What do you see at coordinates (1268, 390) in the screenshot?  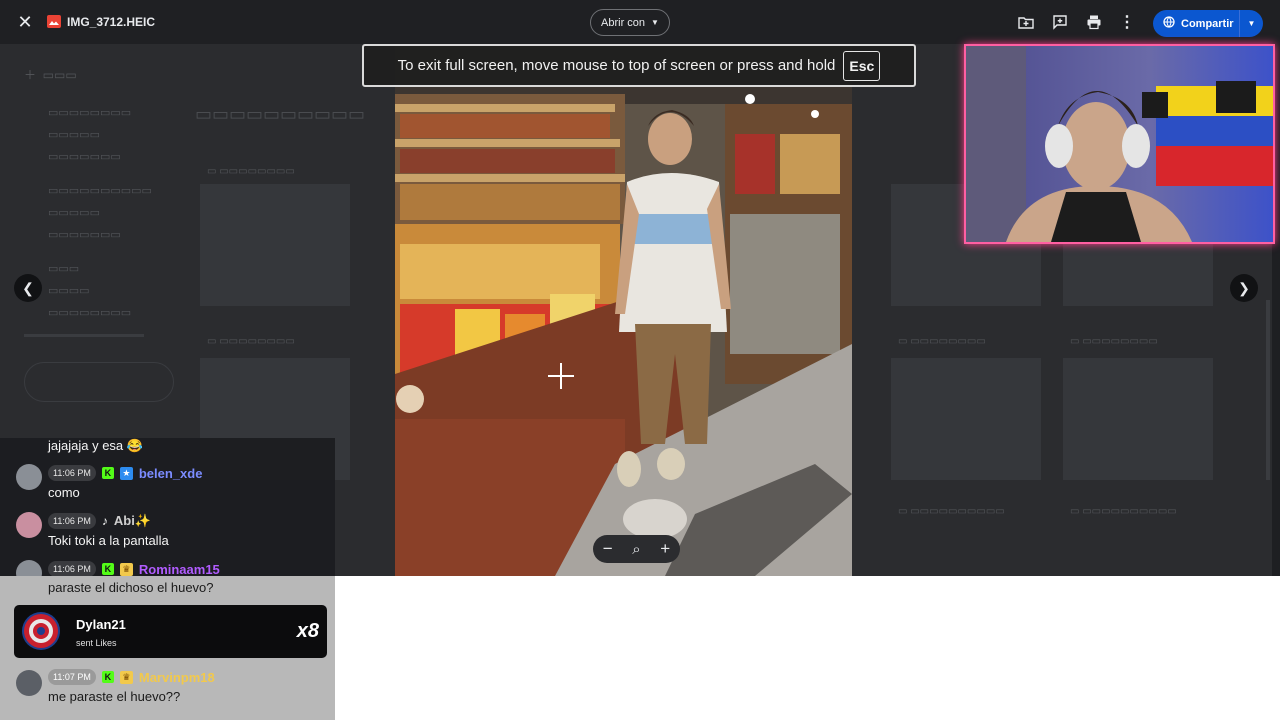 I see `drive-scrollbar` at bounding box center [1268, 390].